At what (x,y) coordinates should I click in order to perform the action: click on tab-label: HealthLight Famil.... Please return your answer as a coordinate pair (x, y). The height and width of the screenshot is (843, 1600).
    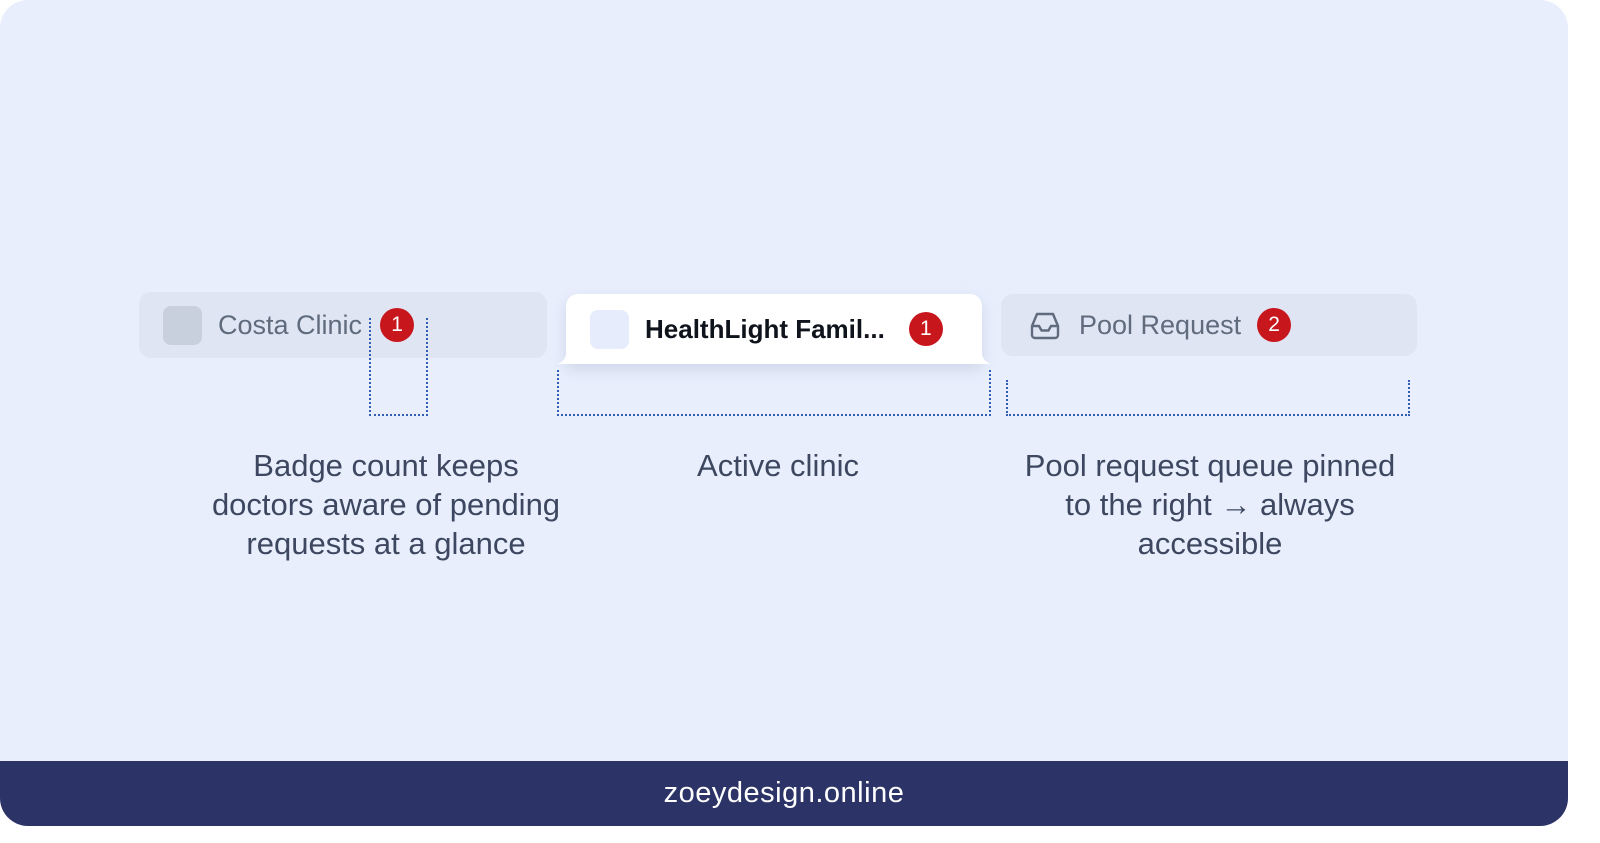
    Looking at the image, I should click on (765, 328).